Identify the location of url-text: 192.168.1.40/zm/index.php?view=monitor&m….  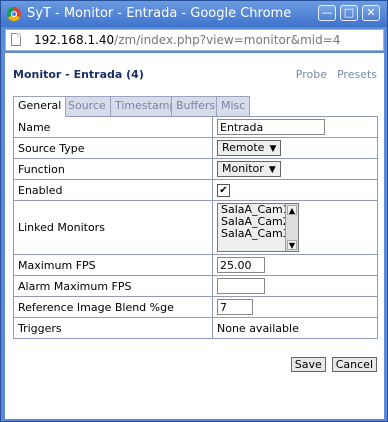
(187, 40).